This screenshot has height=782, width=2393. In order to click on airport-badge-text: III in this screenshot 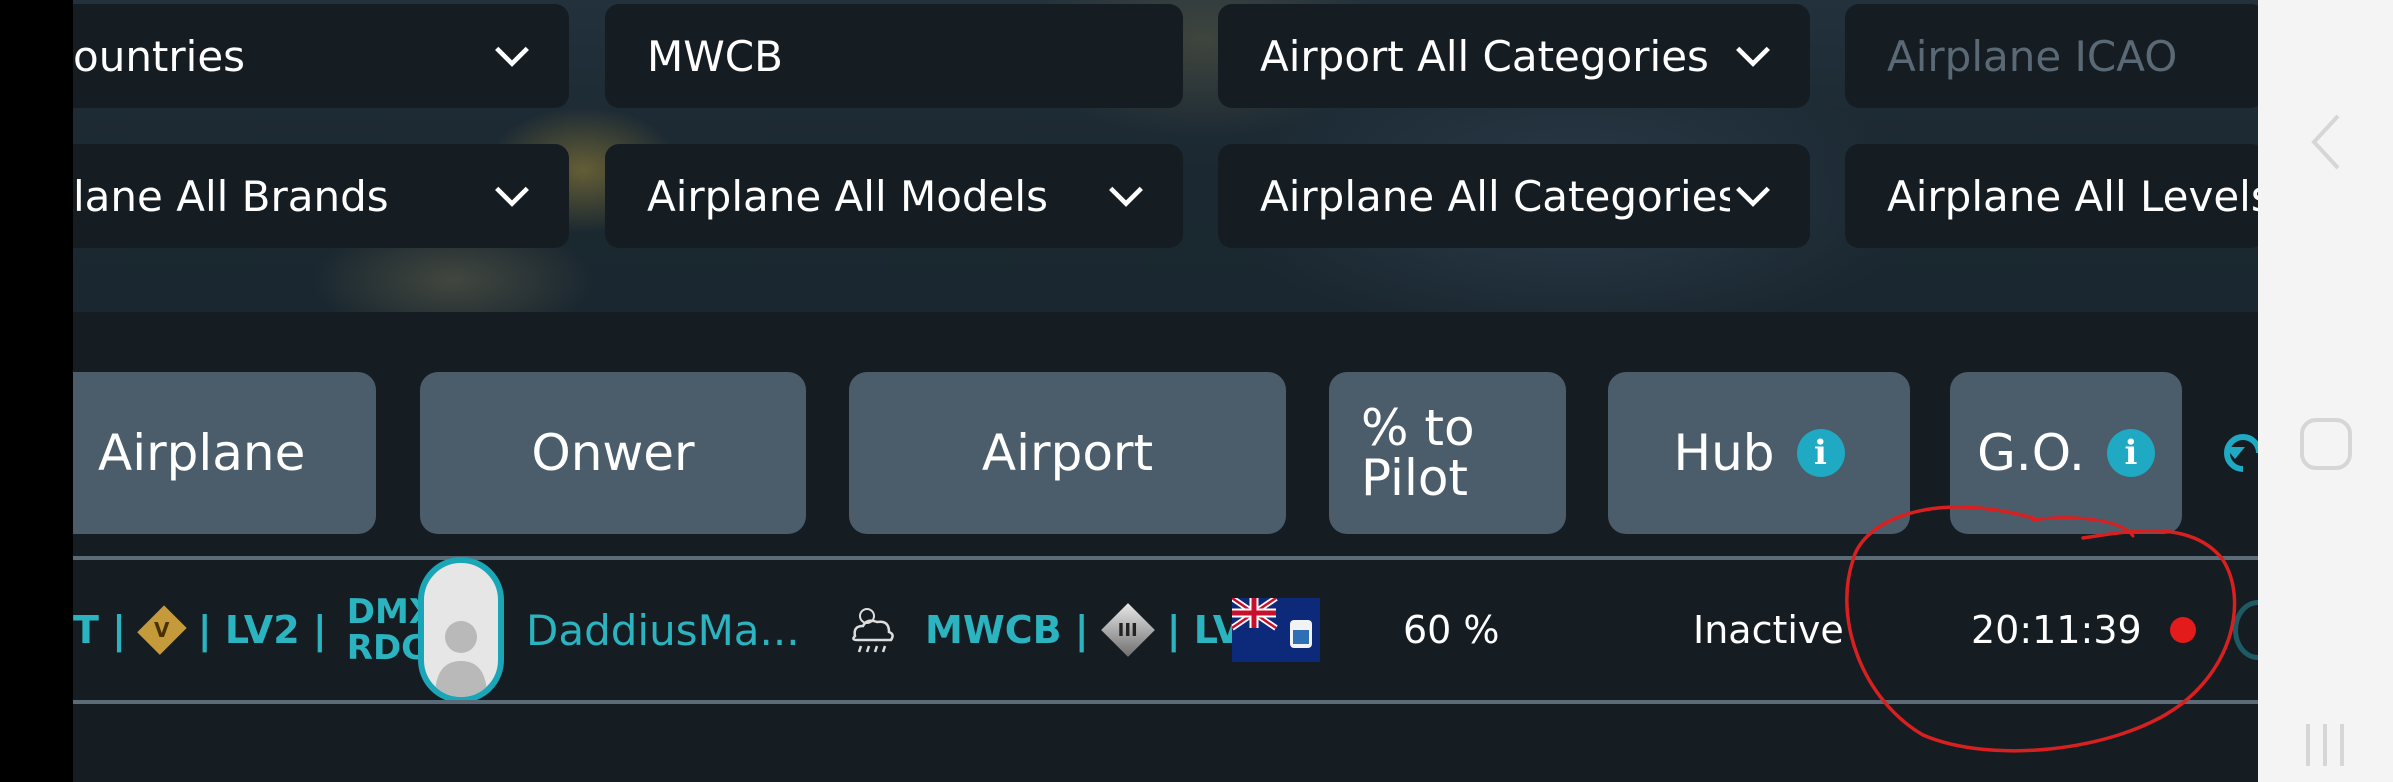, I will do `click(1127, 630)`.